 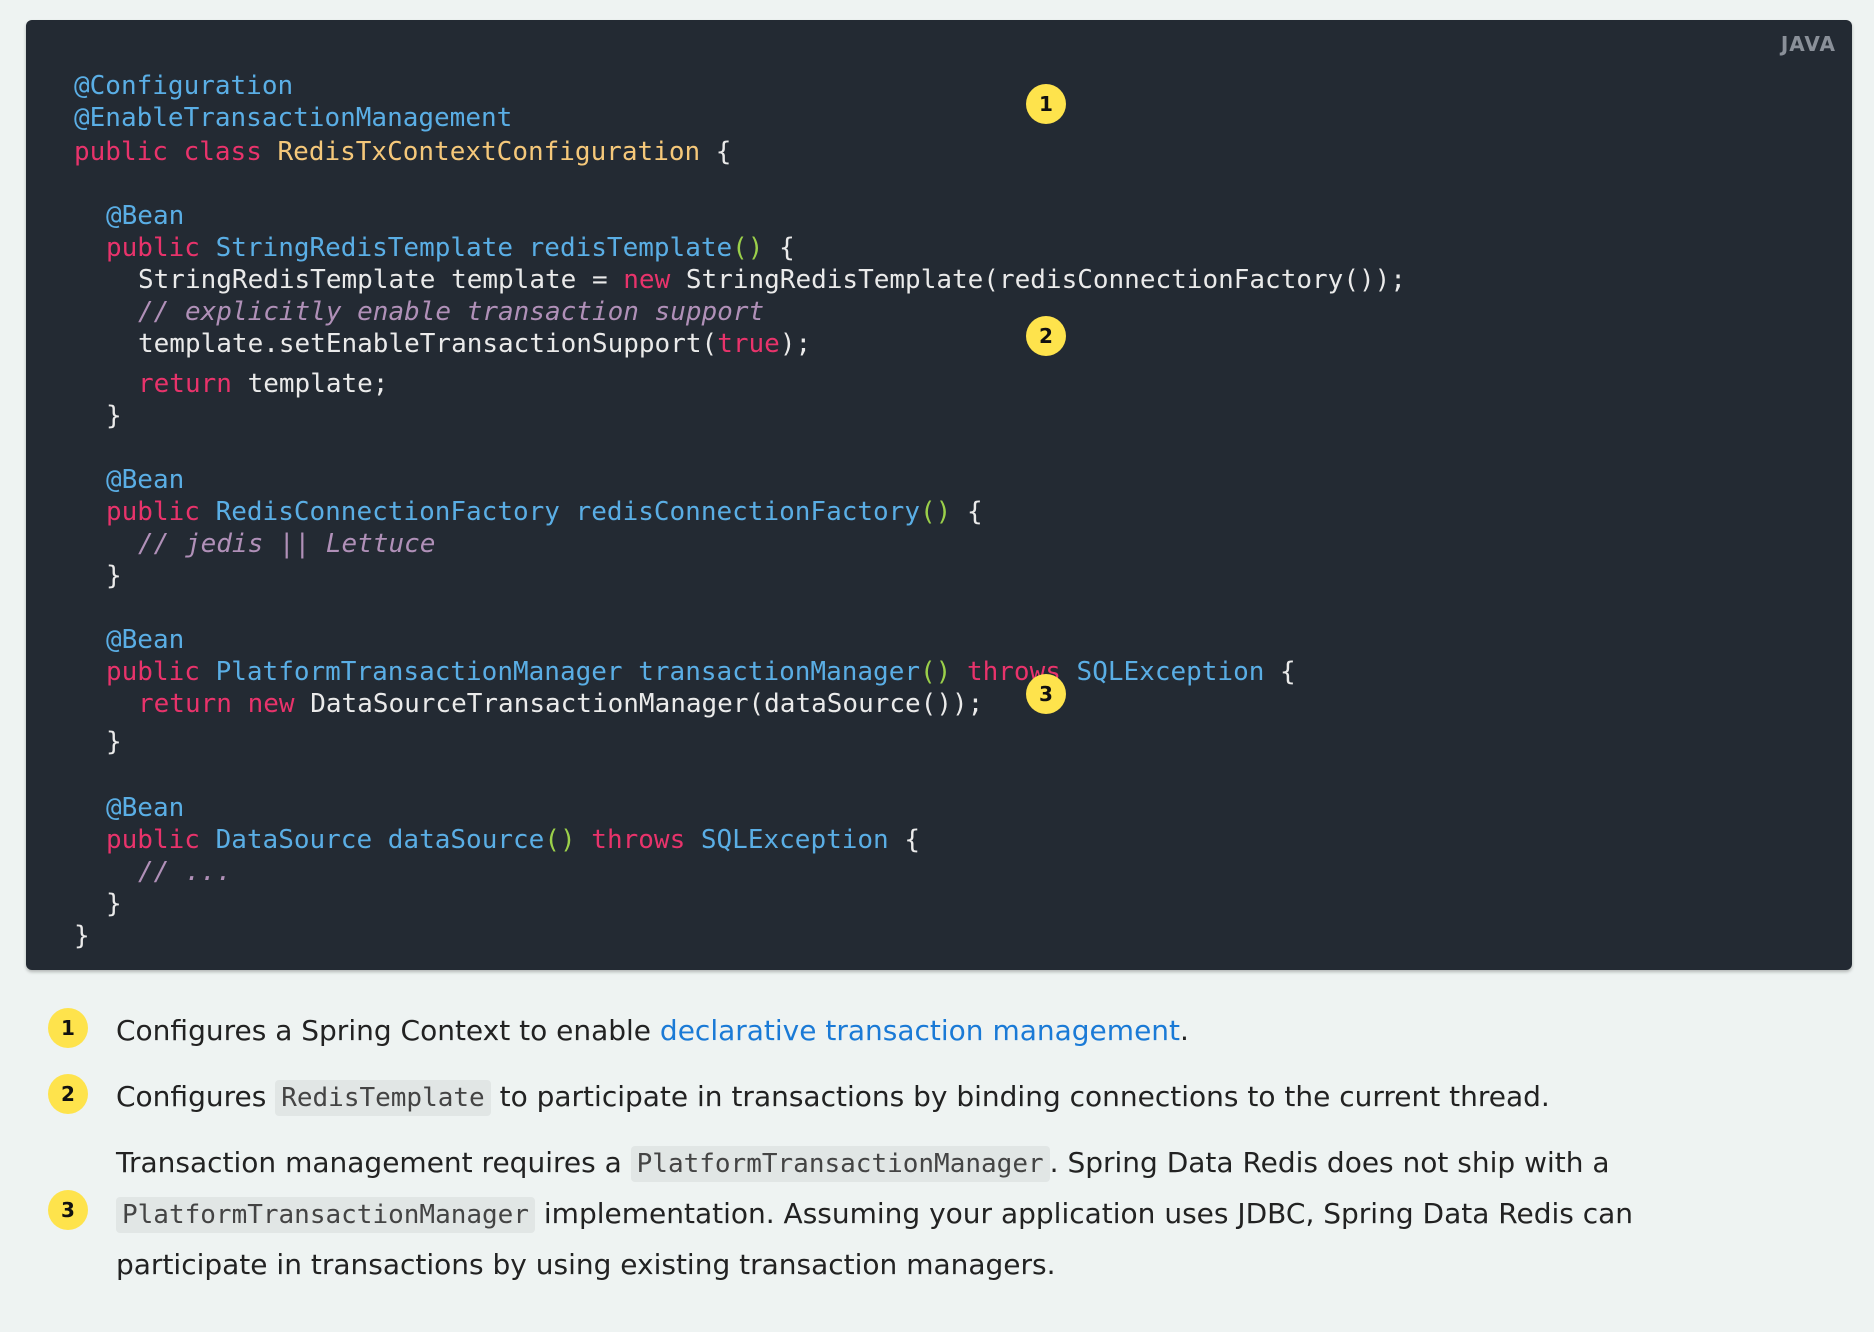 What do you see at coordinates (489, 152) in the screenshot?
I see `class-name: RedisTxContextConfiguration` at bounding box center [489, 152].